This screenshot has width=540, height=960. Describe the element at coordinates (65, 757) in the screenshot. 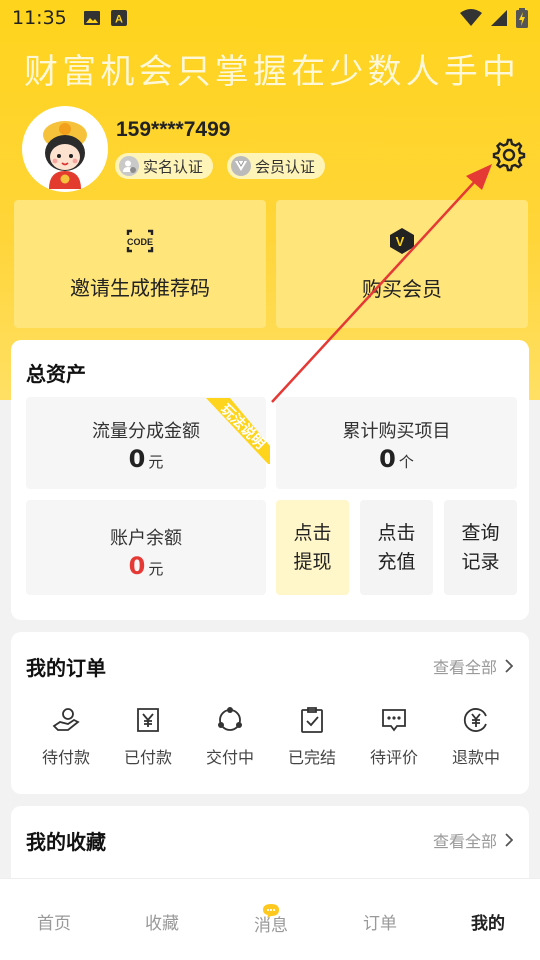

I see `order-pending-payment-label: 待付款` at that location.